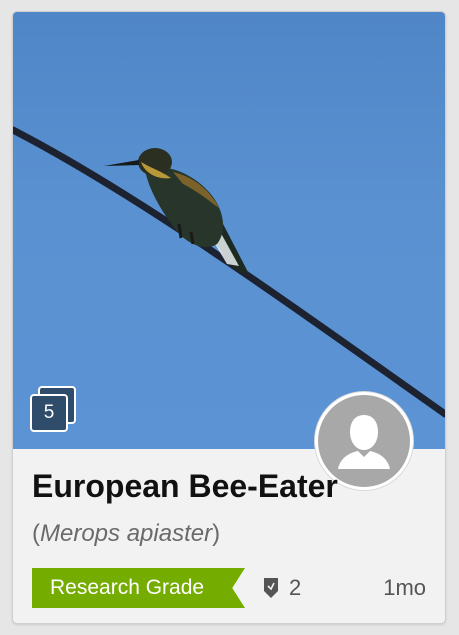  I want to click on paren-open: (, so click(36, 533).